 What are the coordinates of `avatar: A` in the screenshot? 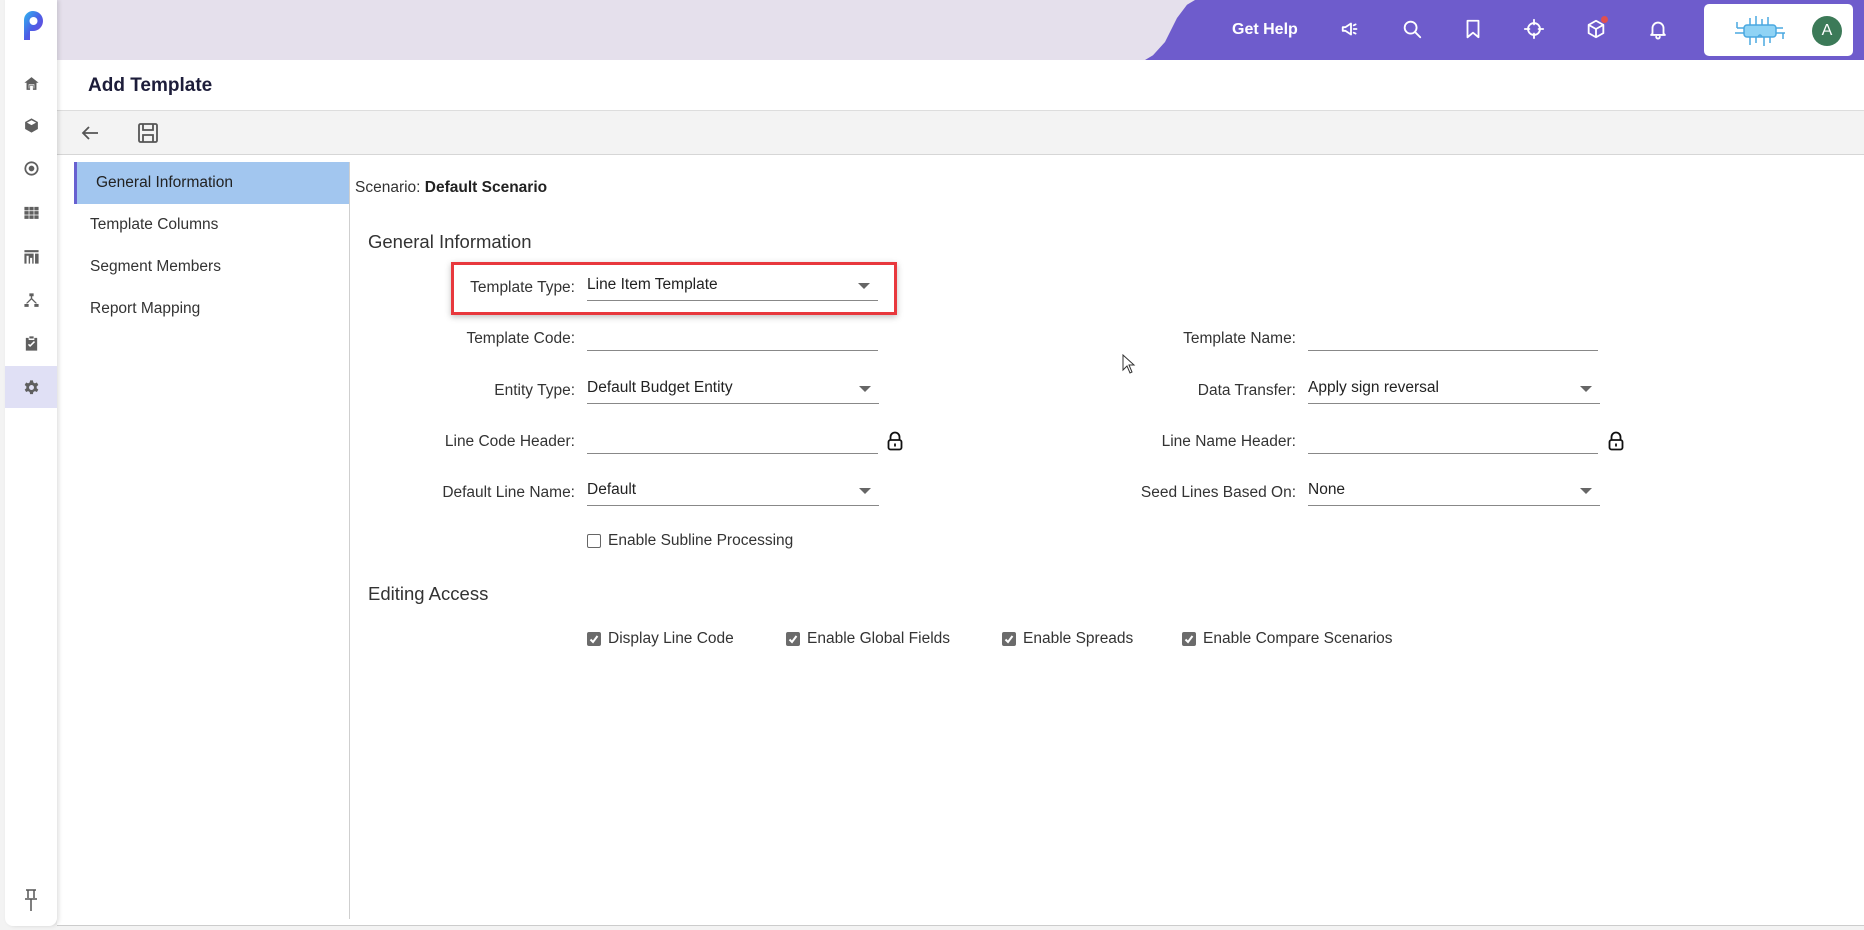 It's located at (1827, 31).